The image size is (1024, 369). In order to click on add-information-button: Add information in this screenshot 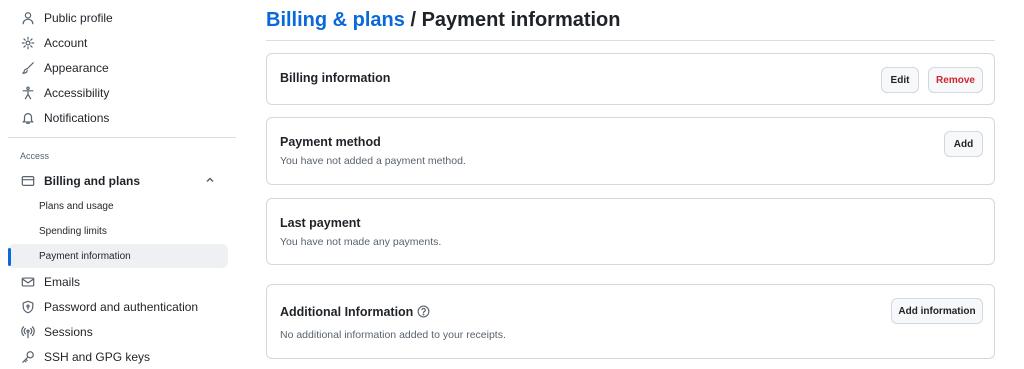, I will do `click(937, 311)`.